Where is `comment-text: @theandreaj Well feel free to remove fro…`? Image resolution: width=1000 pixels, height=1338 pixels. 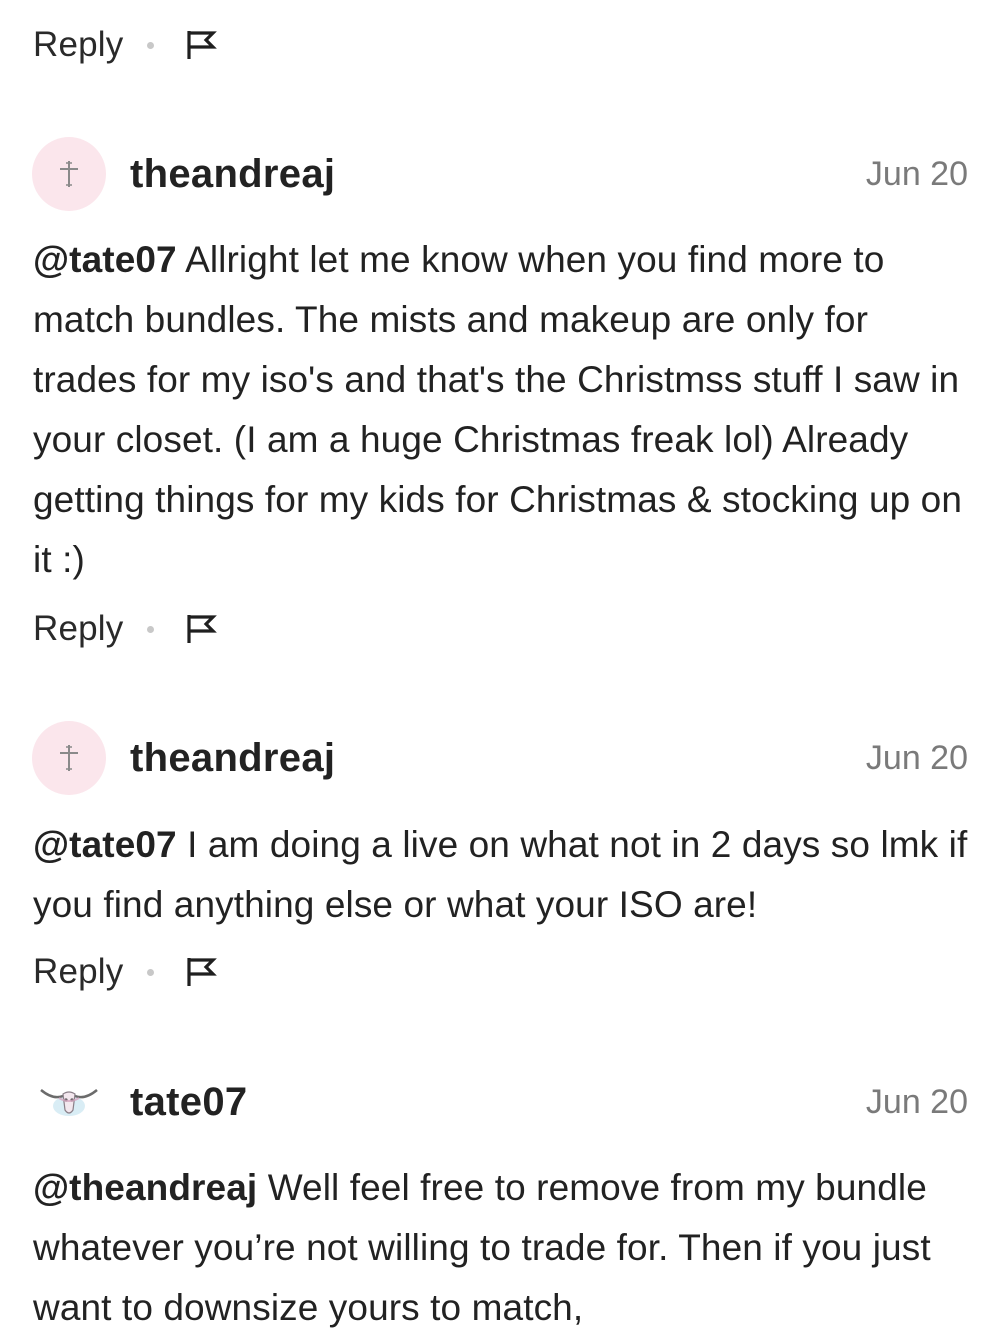 comment-text: @theandreaj Well feel free to remove fro… is located at coordinates (505, 1248).